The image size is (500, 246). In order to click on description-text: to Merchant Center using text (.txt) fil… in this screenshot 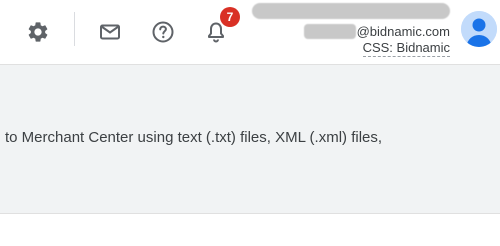, I will do `click(194, 137)`.